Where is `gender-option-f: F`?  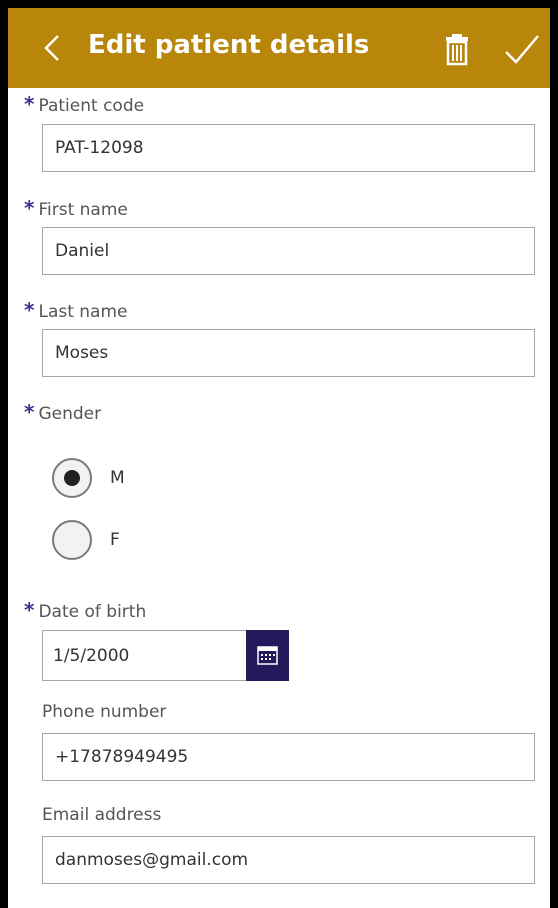
gender-option-f: F is located at coordinates (86, 540).